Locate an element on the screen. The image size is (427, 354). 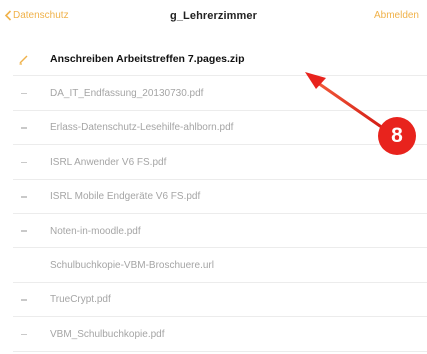
file-name: ISRL Anwender V6 FS.pdf is located at coordinates (108, 162).